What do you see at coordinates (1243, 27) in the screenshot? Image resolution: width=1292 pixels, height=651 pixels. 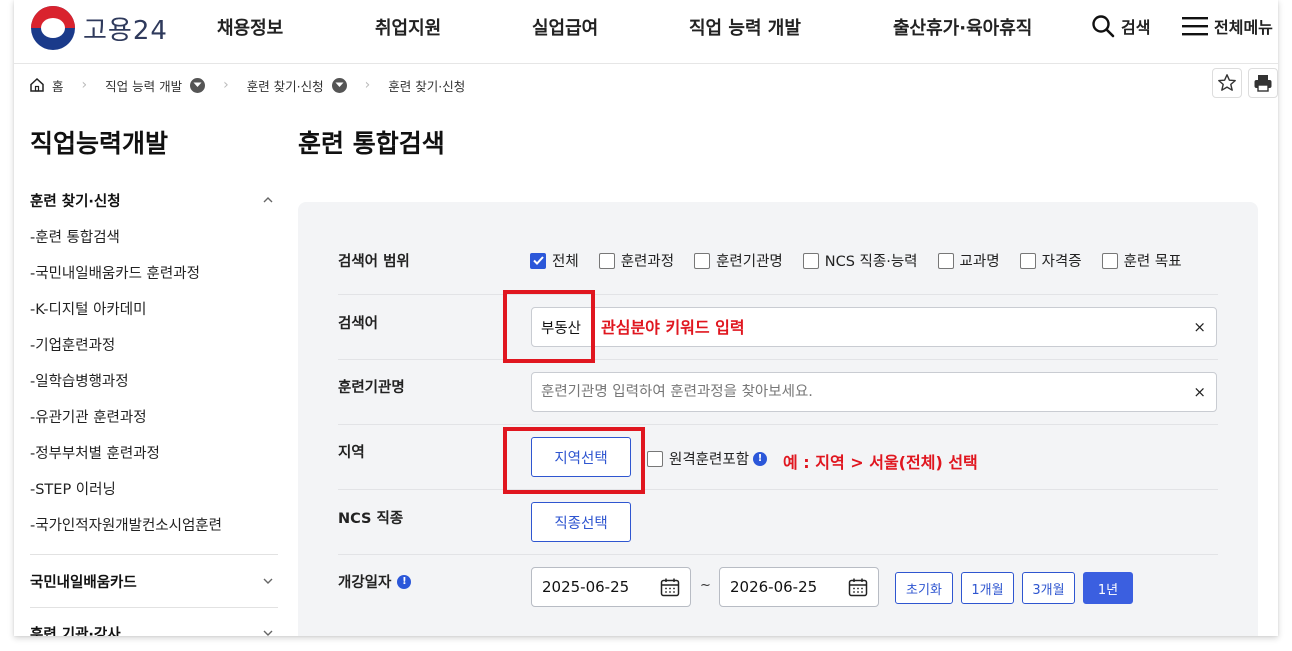 I see `full-menu-label: 전체메뉴` at bounding box center [1243, 27].